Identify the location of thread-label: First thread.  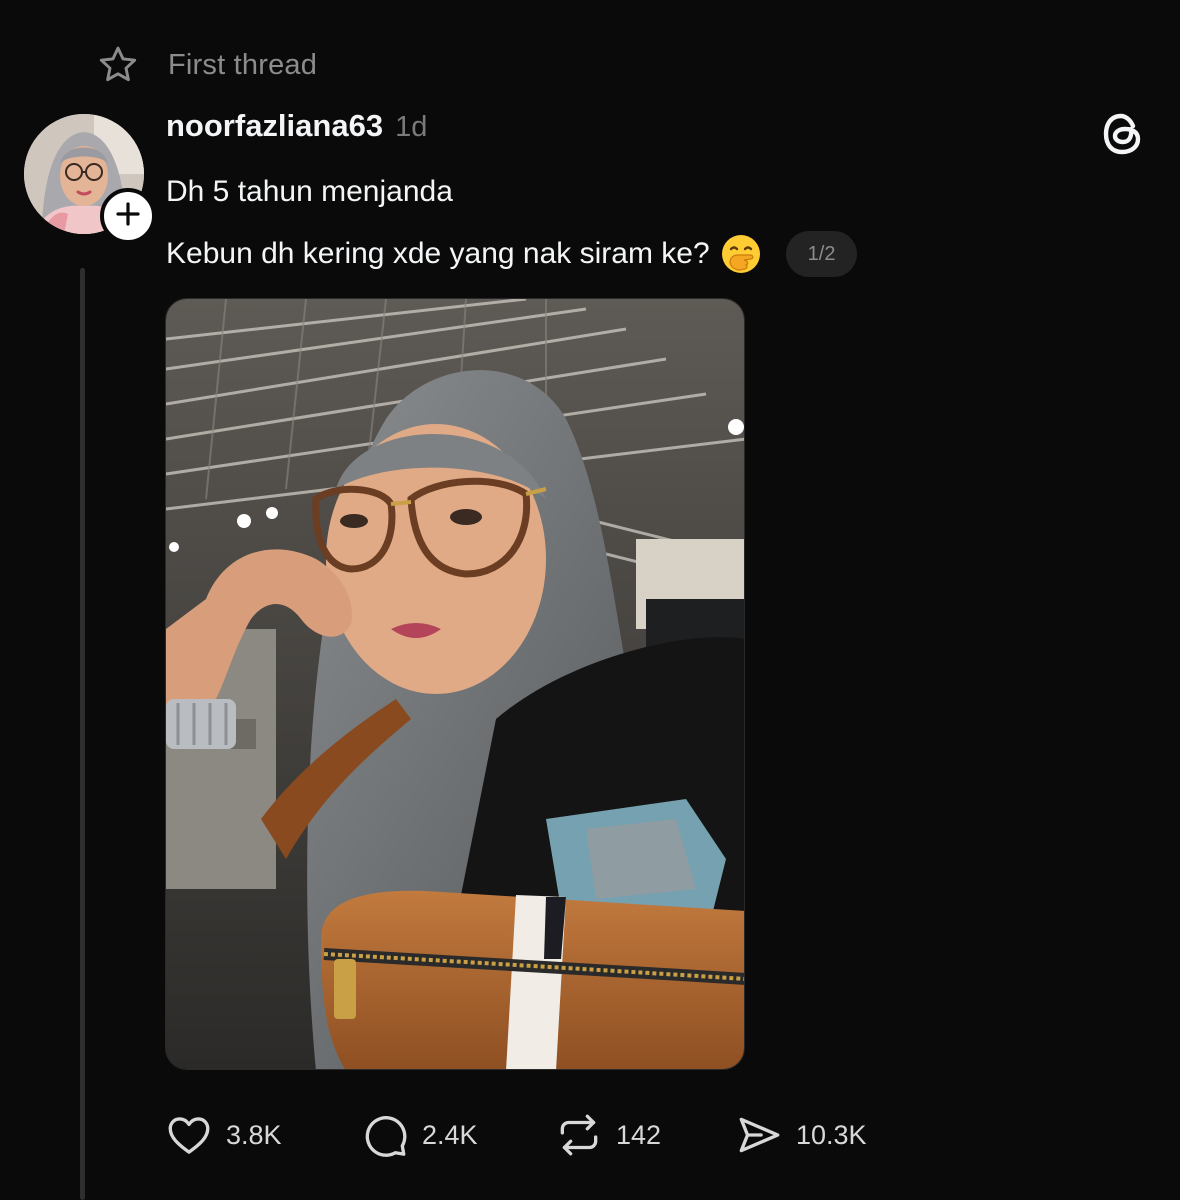
(243, 64).